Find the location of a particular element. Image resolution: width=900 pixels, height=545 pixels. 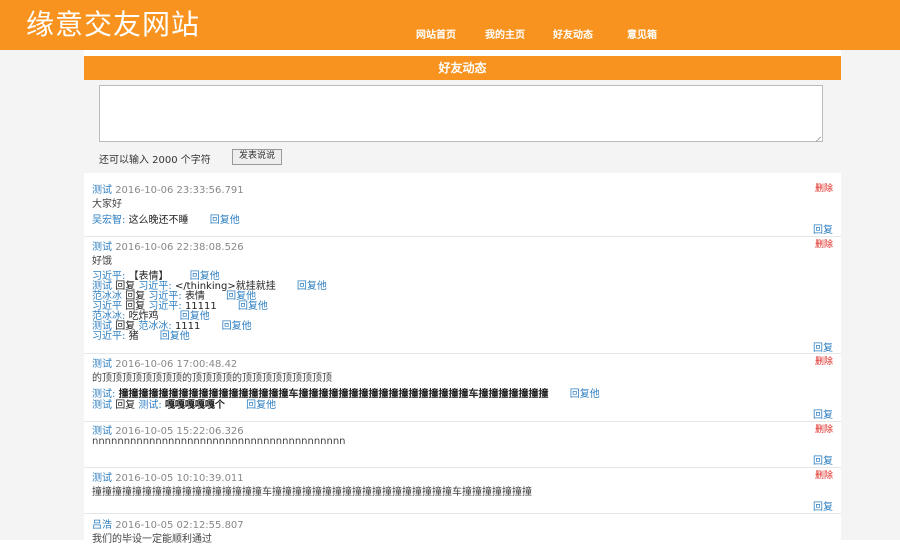

post-header: 测试 2016-10-05 10:10:39.011 is located at coordinates (168, 476).